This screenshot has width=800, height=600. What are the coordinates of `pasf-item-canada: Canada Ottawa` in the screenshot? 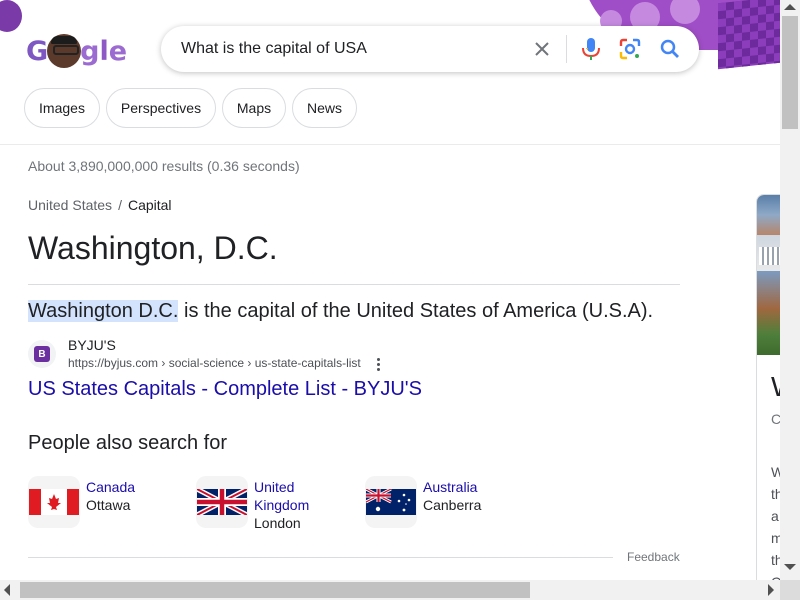 It's located at (81, 502).